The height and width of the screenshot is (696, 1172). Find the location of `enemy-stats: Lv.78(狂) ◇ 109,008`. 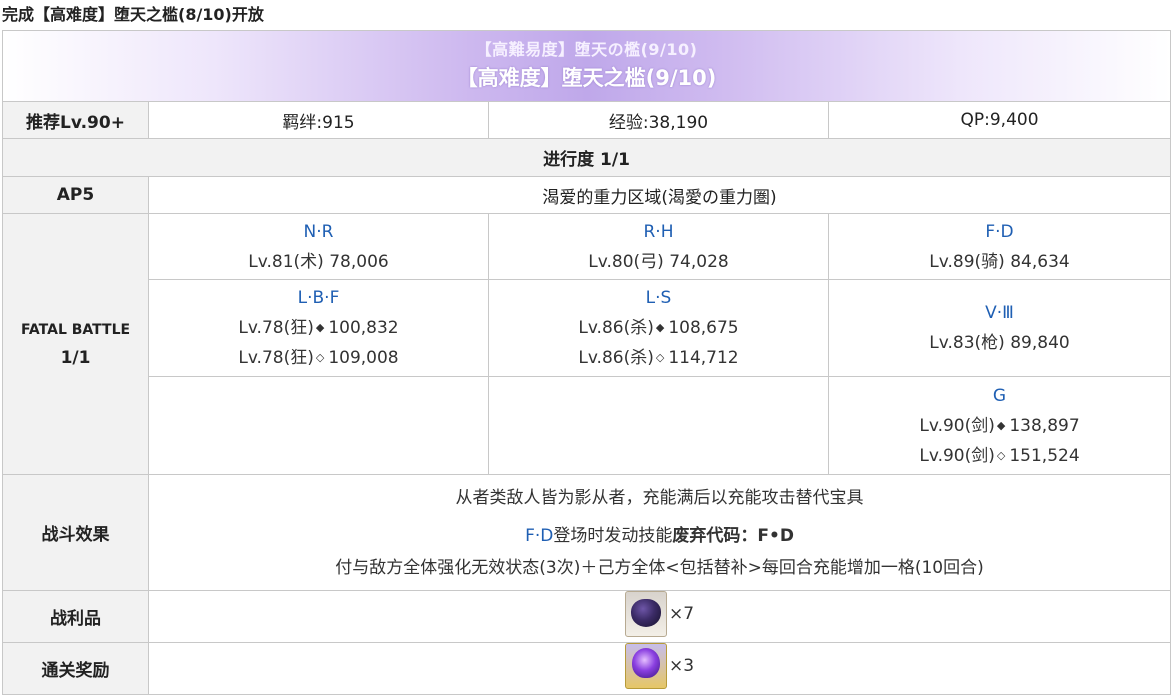

enemy-stats: Lv.78(狂) ◇ 109,008 is located at coordinates (318, 358).